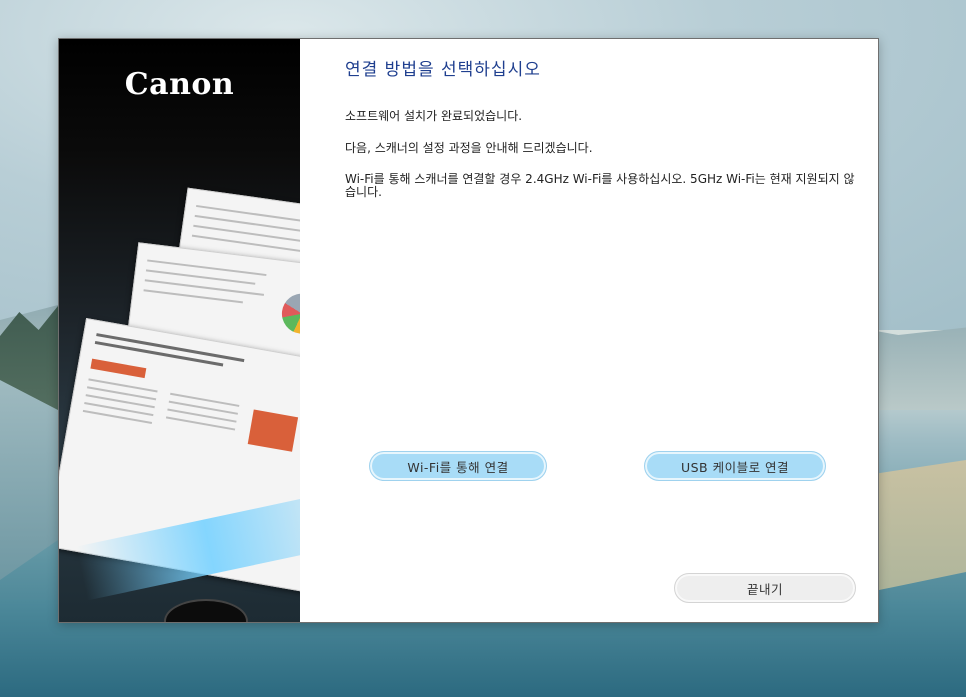  I want to click on exit-button: 끝내기, so click(765, 588).